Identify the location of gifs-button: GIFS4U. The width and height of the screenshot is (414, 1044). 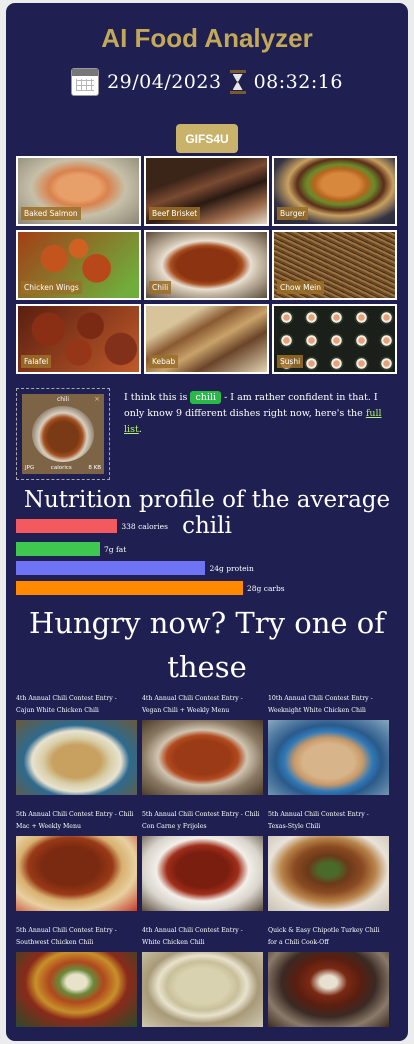
(207, 138).